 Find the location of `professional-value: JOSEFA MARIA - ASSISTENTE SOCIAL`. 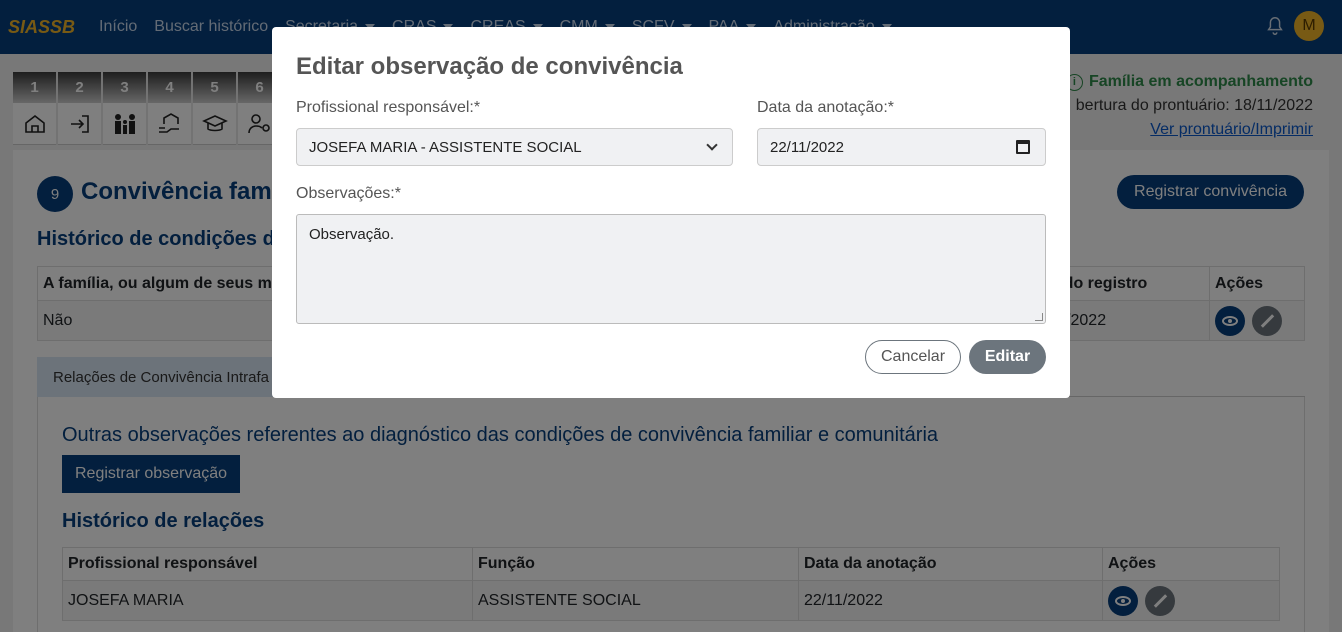

professional-value: JOSEFA MARIA - ASSISTENTE SOCIAL is located at coordinates (445, 147).